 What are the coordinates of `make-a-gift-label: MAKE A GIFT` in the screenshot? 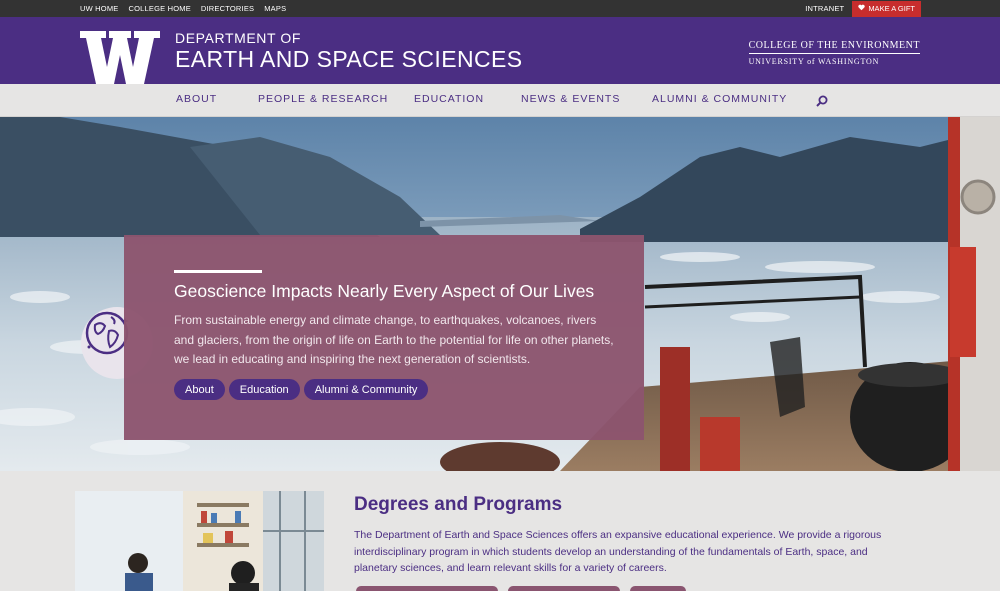 It's located at (891, 8).